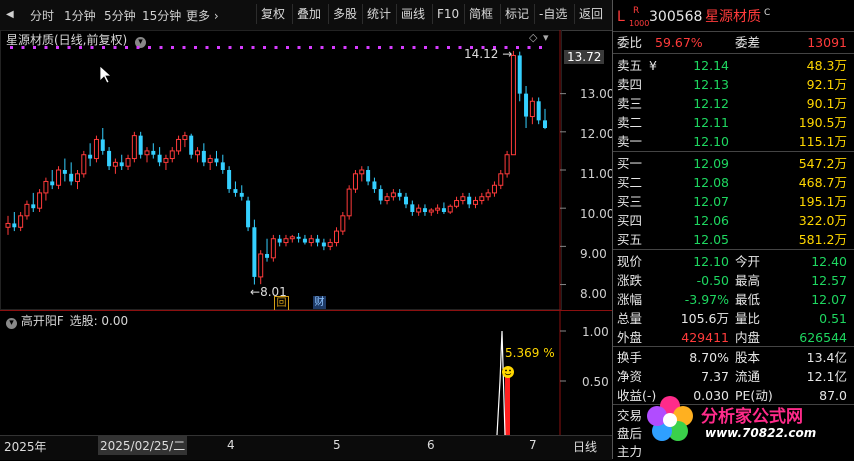 The image size is (854, 461). What do you see at coordinates (597, 174) in the screenshot?
I see `y-tick: 11.00` at bounding box center [597, 174].